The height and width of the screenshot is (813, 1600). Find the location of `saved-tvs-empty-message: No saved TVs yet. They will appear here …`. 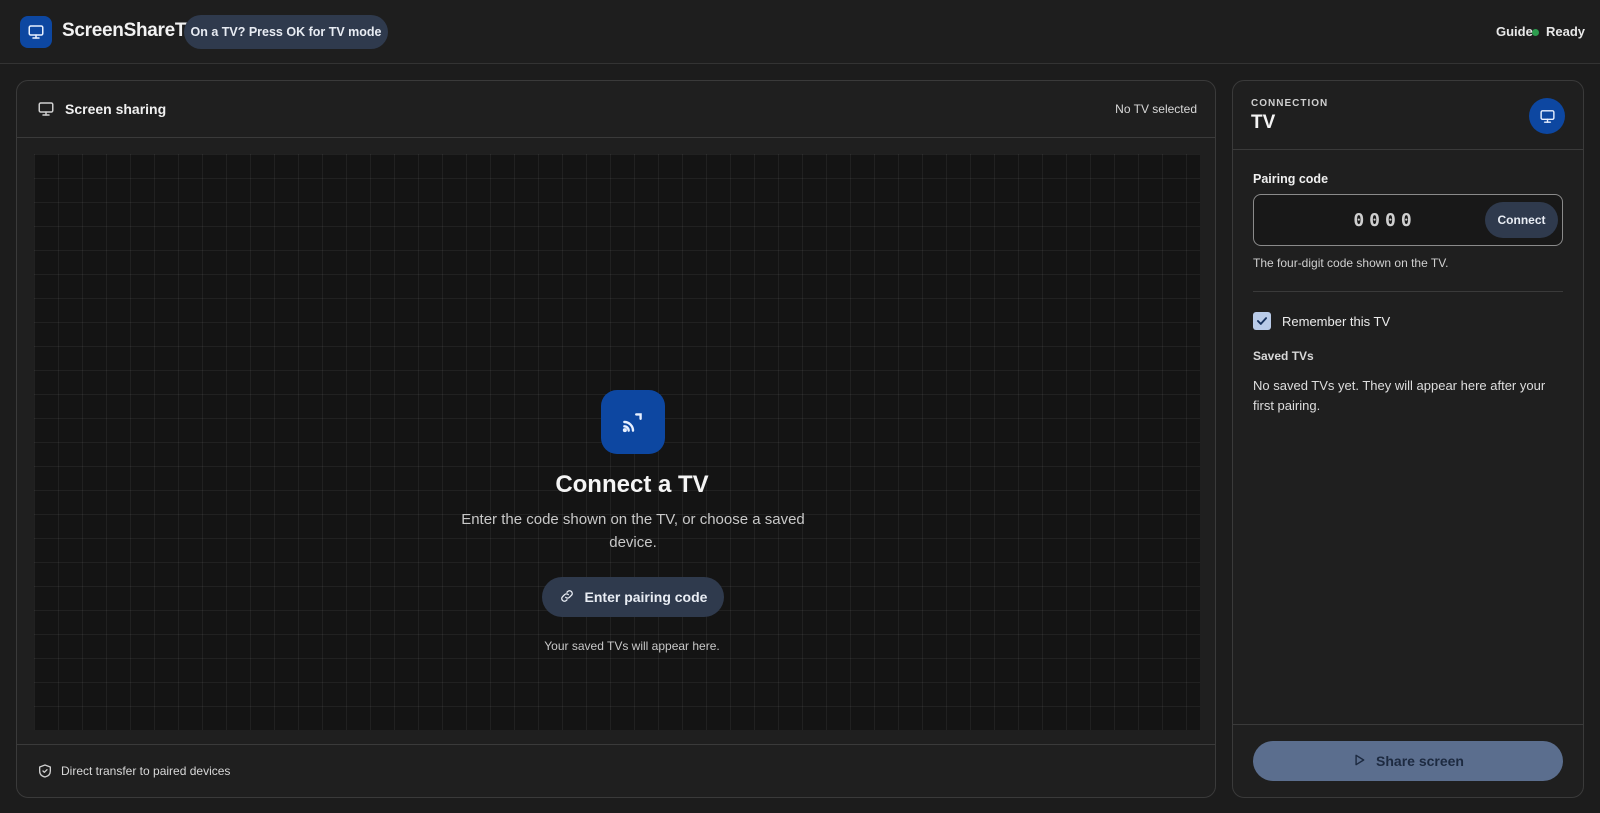

saved-tvs-empty-message: No saved TVs yet. They will appear here … is located at coordinates (1399, 395).